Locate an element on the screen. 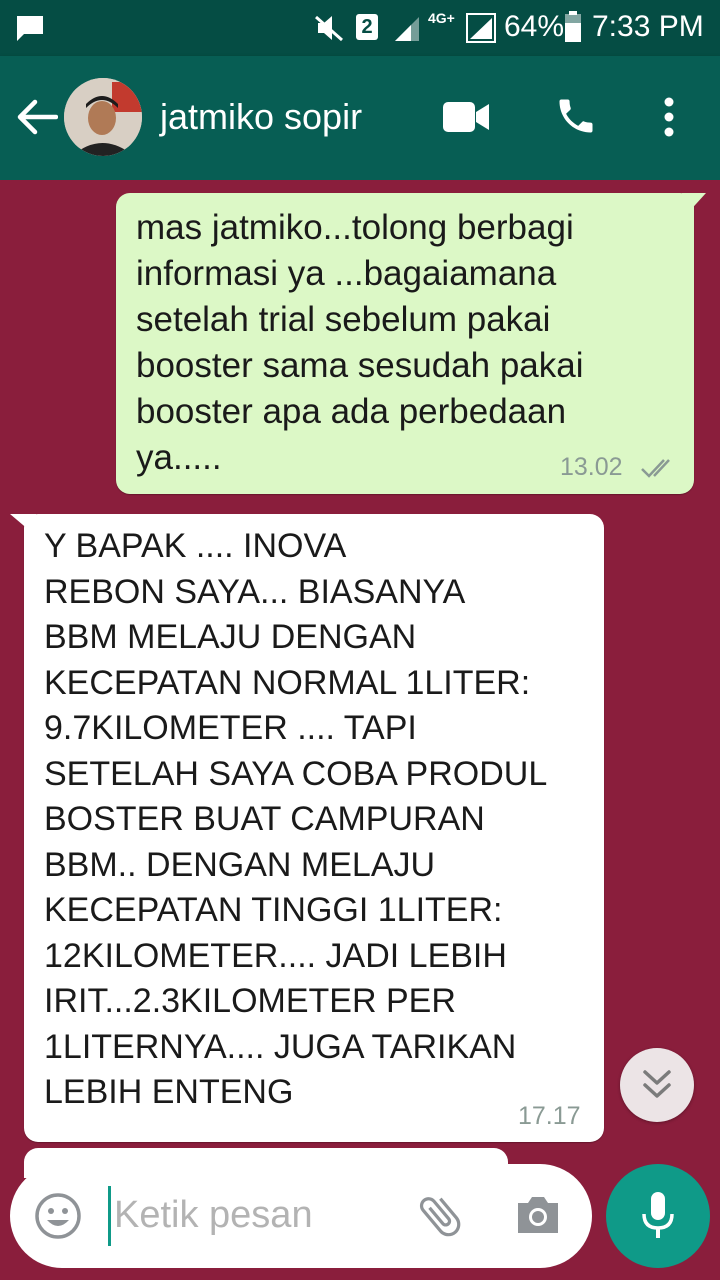 This screenshot has height=1280, width=720. emoji-icon is located at coordinates (58, 1216).